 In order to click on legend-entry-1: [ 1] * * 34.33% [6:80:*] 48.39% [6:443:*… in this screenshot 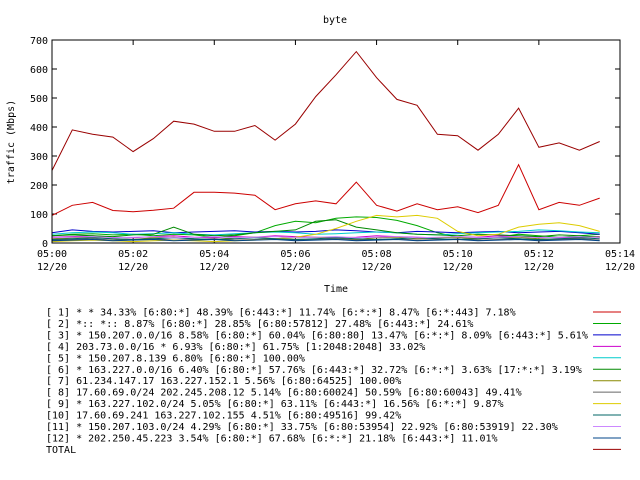, I will do `click(281, 313)`.